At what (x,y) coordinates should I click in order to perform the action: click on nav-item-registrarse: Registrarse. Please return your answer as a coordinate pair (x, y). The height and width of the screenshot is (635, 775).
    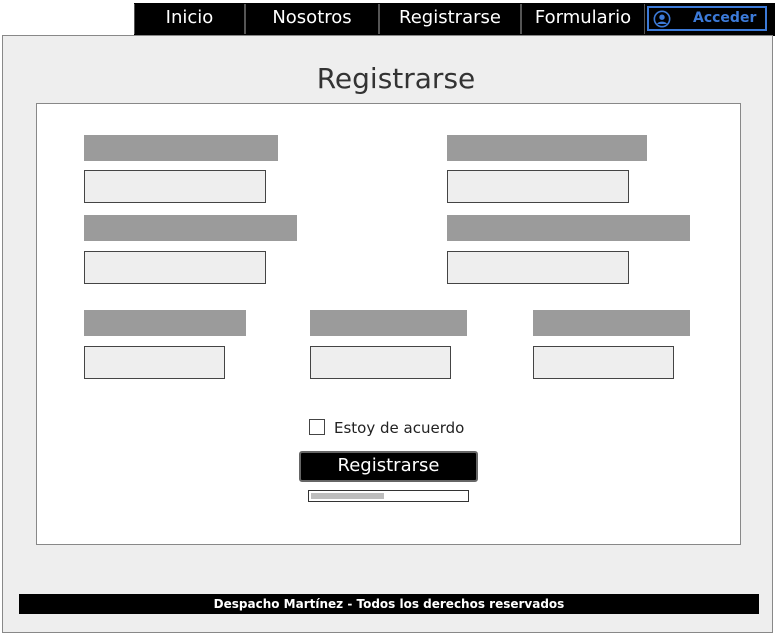
    Looking at the image, I should click on (450, 19).